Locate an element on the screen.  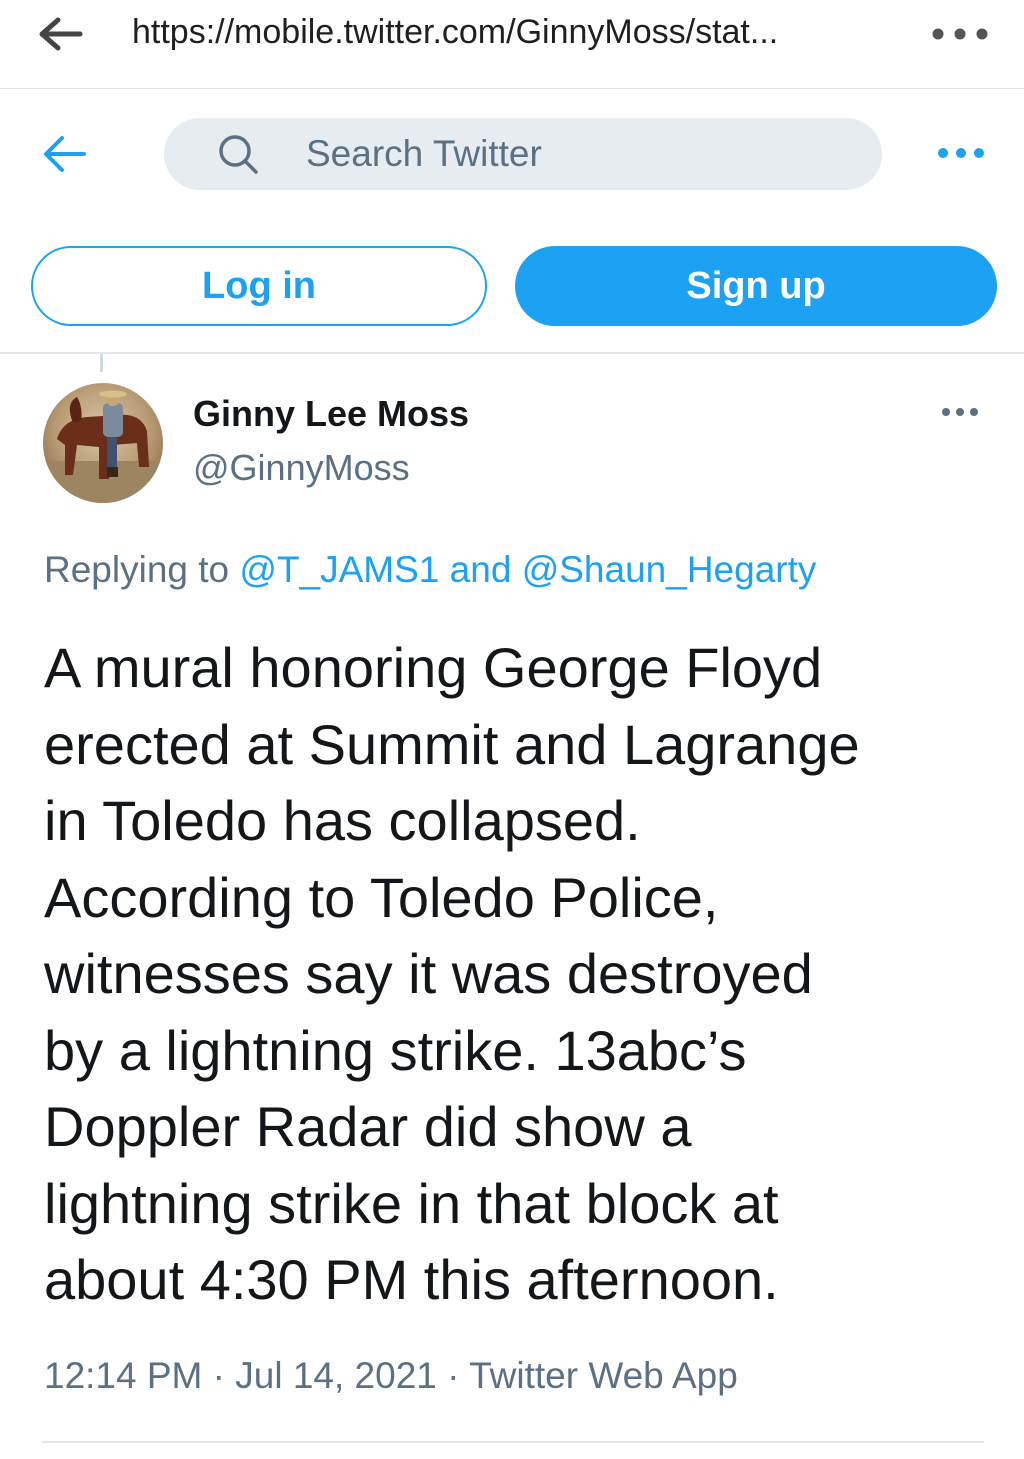
signup-button: Sign up is located at coordinates (756, 286).